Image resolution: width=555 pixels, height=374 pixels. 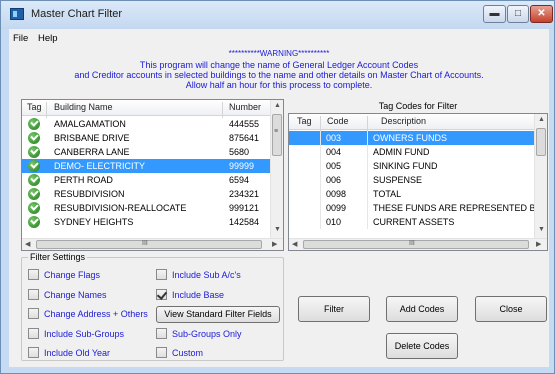 What do you see at coordinates (69, 352) in the screenshot?
I see `include-old-year-checkbox: Include Old Year` at bounding box center [69, 352].